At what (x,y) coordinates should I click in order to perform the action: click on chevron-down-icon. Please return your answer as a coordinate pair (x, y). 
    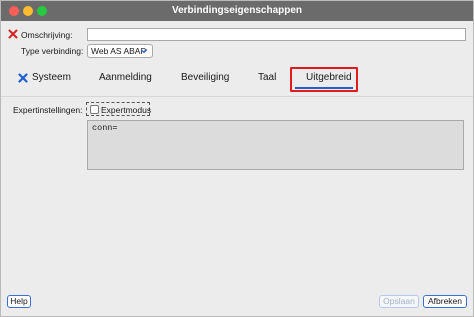
    Looking at the image, I should click on (144, 51).